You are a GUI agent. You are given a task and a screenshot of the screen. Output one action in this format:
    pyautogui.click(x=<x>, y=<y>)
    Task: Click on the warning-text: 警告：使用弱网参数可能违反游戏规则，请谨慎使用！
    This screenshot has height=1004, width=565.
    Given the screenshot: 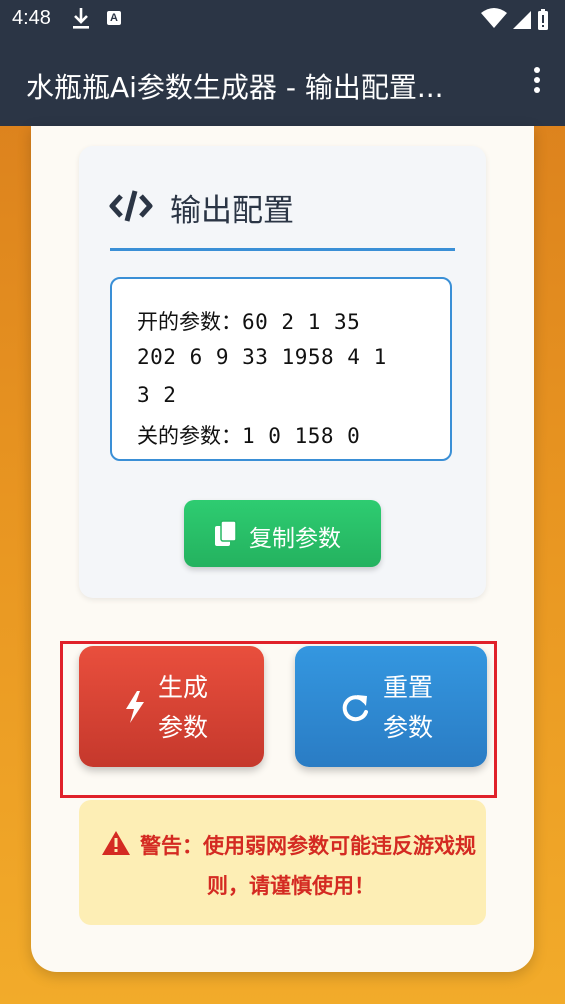 What is the action you would take?
    pyautogui.click(x=308, y=866)
    